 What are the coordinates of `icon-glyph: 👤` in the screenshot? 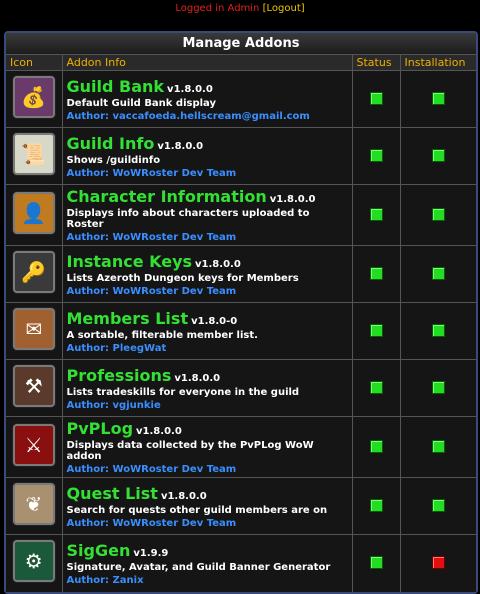 It's located at (34, 213).